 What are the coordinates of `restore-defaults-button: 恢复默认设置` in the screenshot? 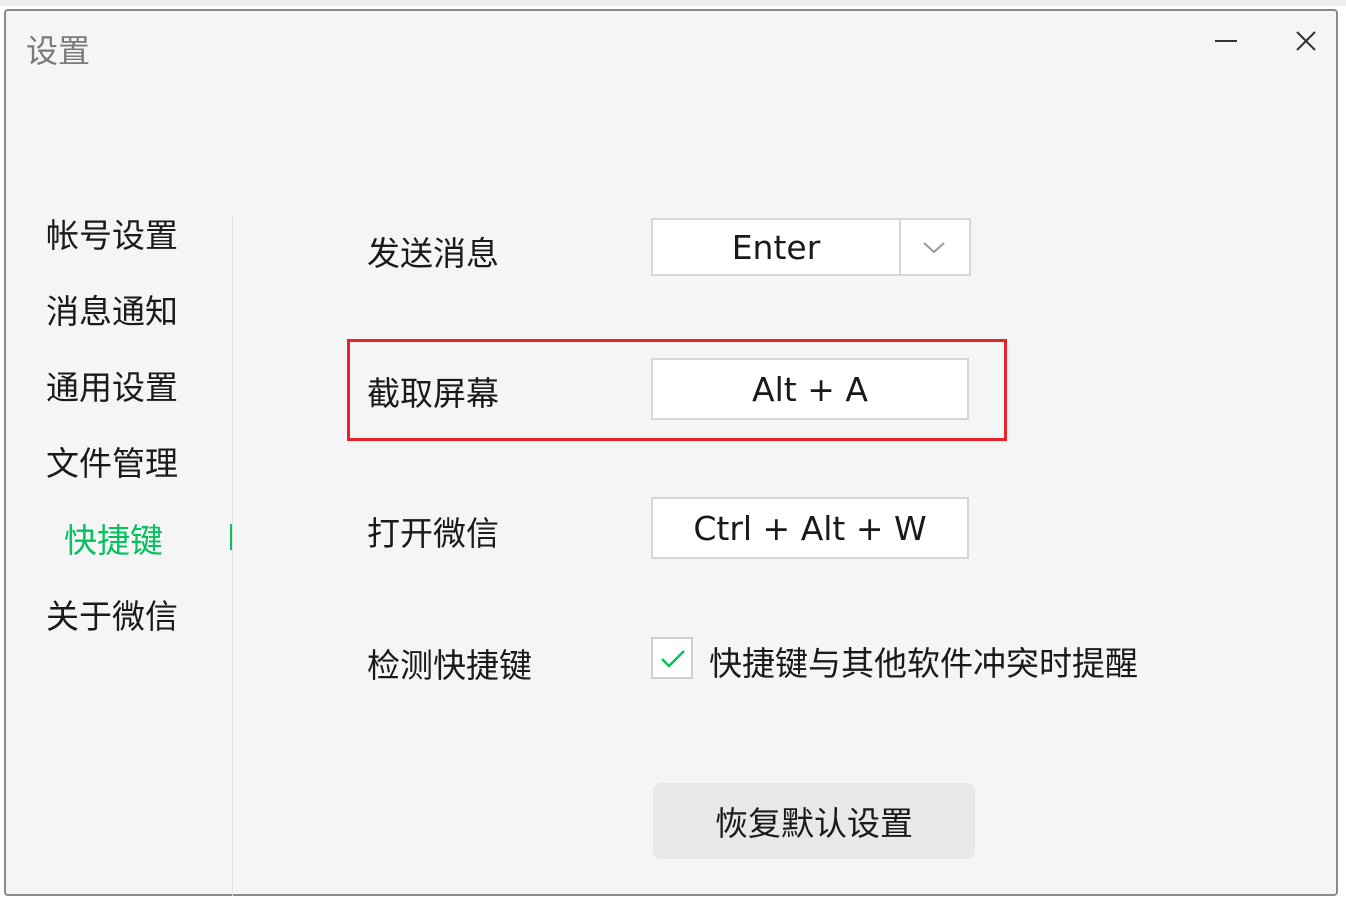 It's located at (814, 821).